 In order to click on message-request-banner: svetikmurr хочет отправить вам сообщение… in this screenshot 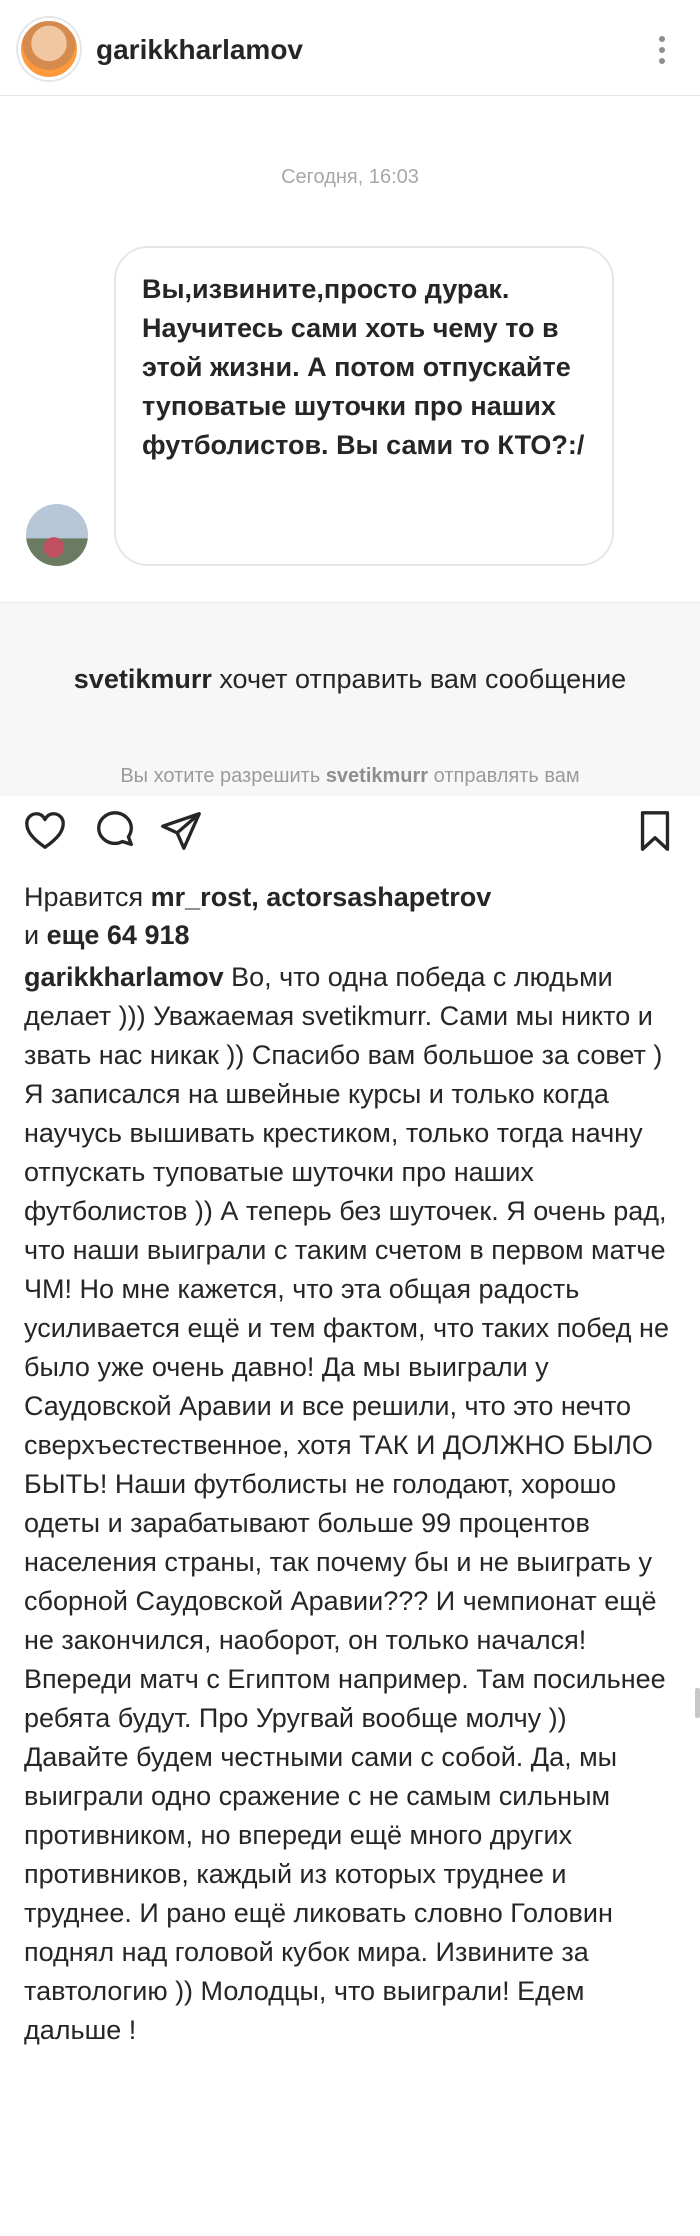, I will do `click(350, 699)`.